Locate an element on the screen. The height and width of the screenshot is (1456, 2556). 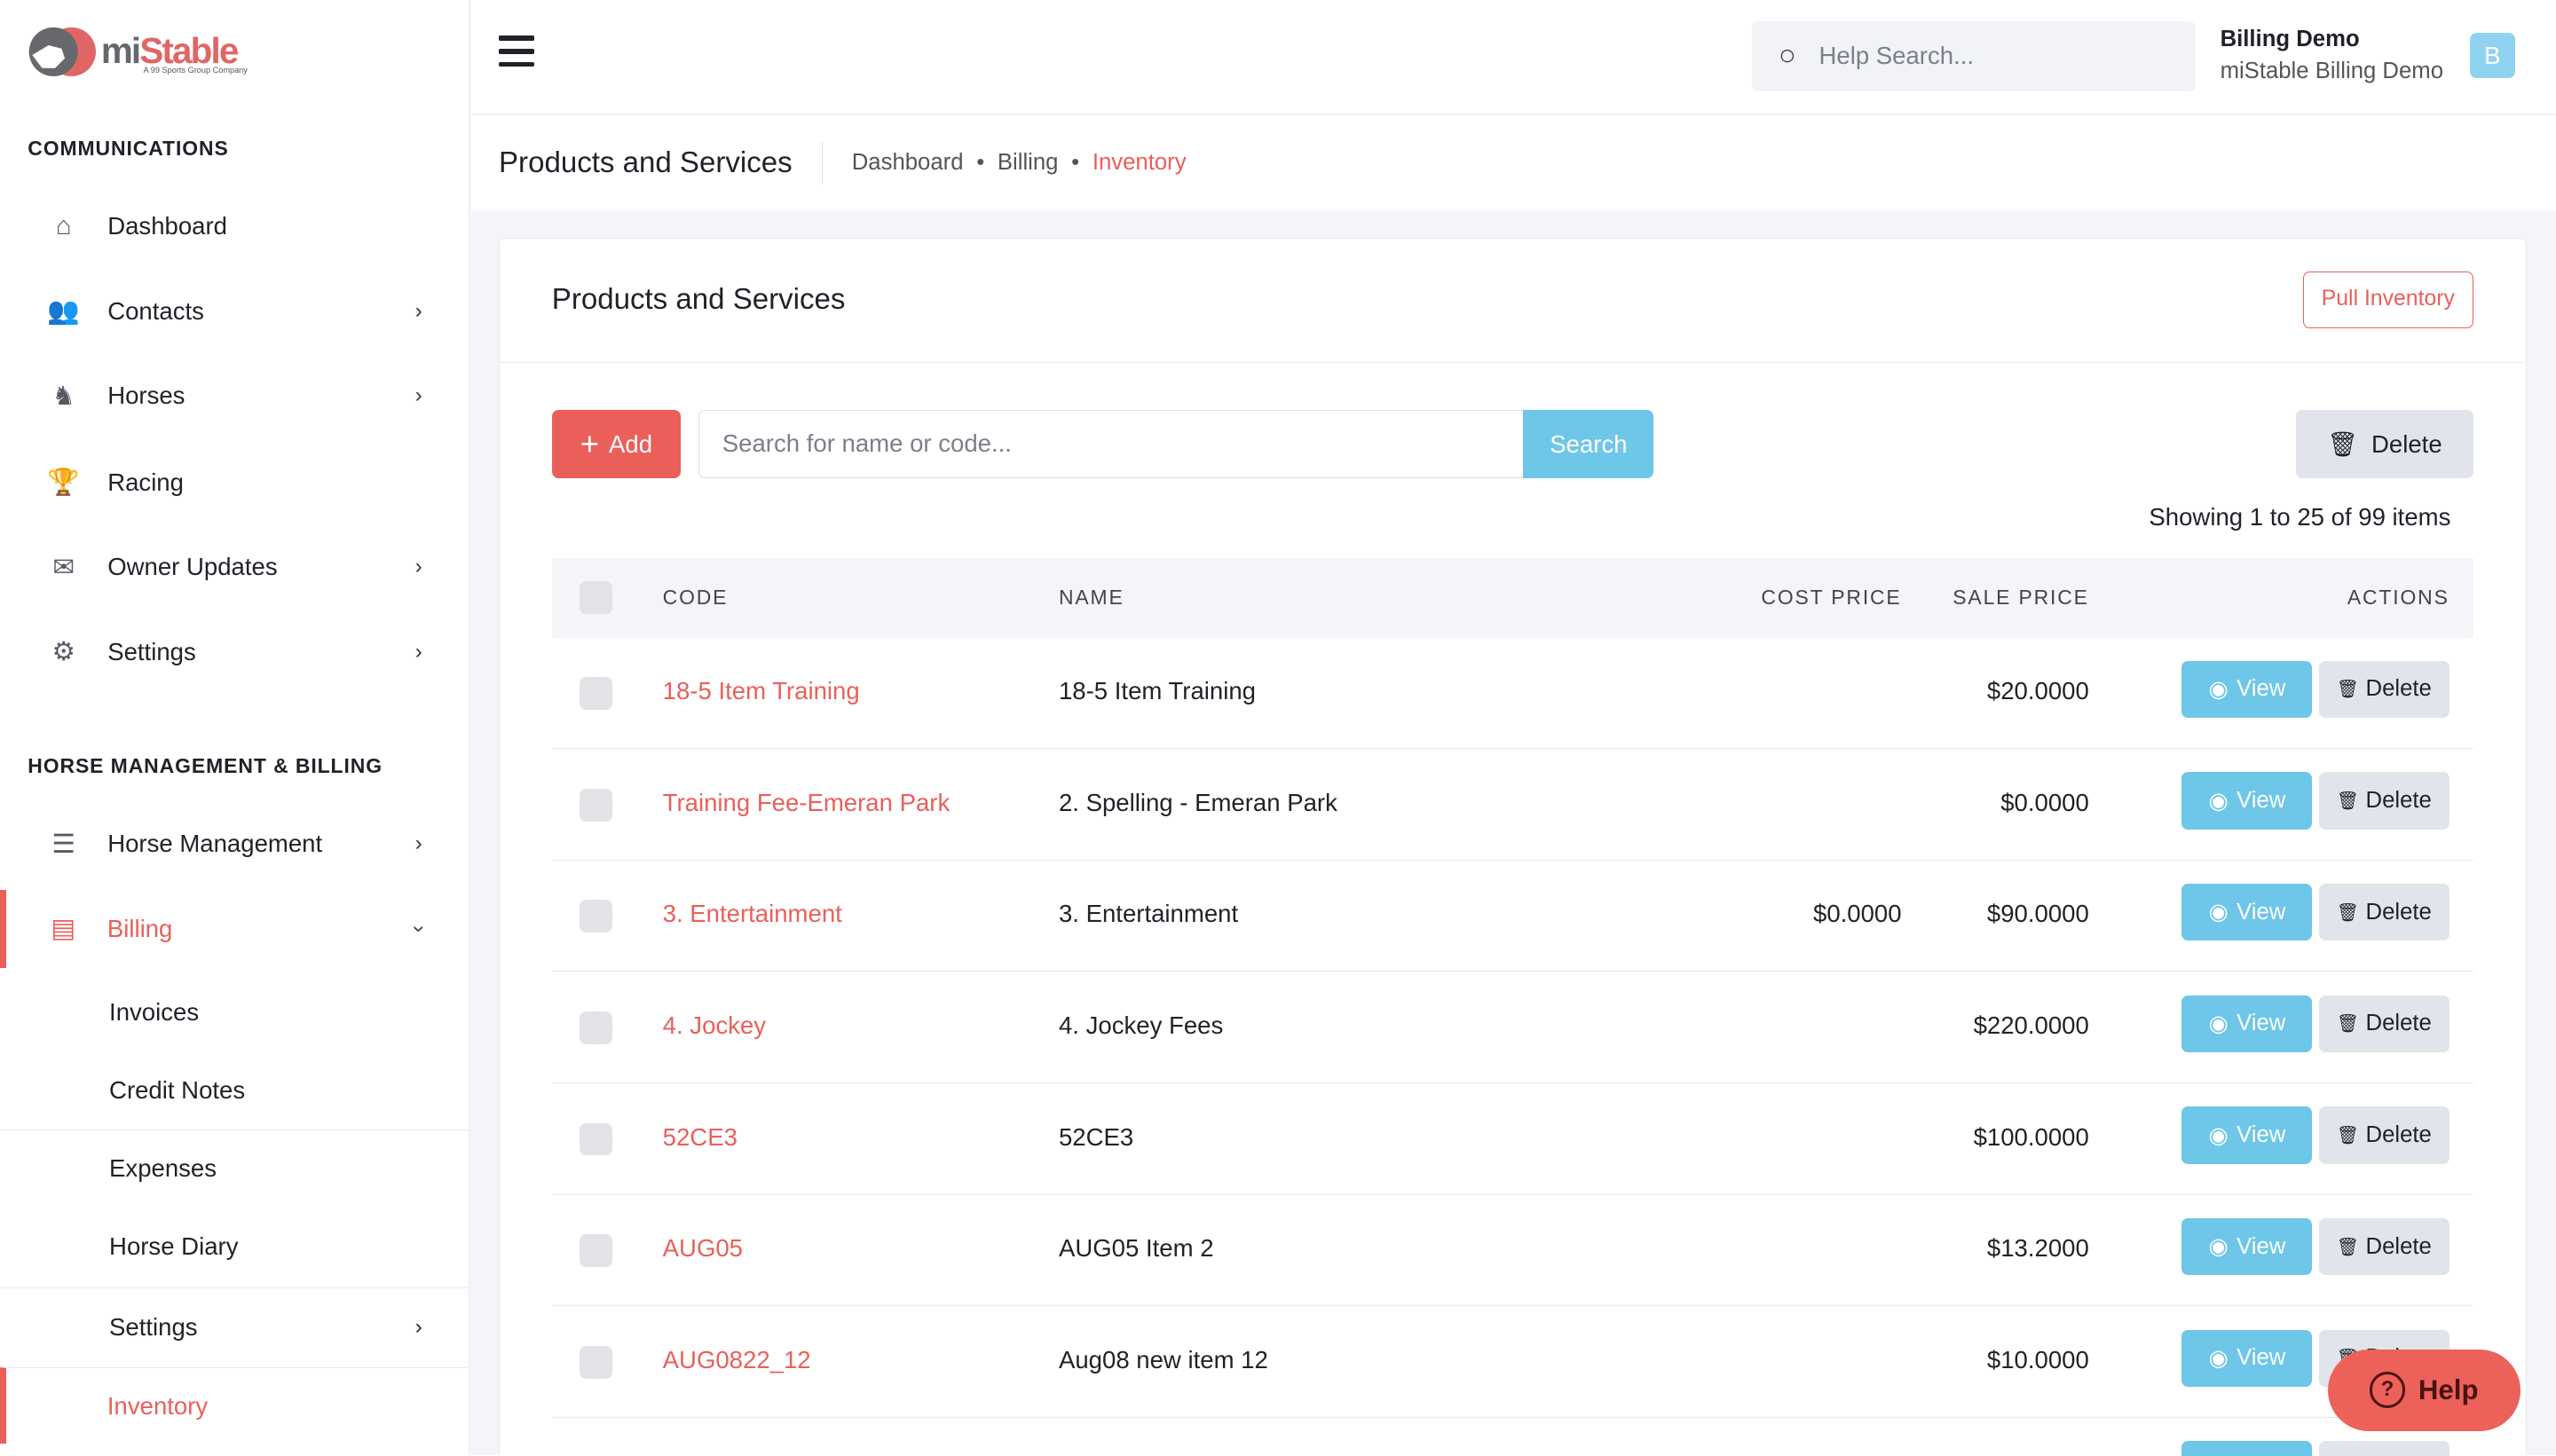
view-label: View is located at coordinates (2261, 1358).